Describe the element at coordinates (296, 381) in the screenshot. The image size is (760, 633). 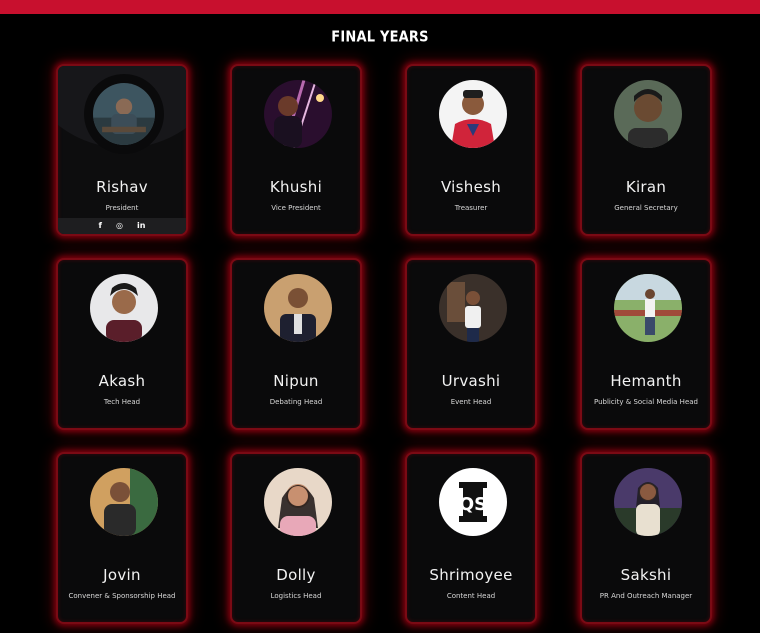
I see `member-name: Nipun` at that location.